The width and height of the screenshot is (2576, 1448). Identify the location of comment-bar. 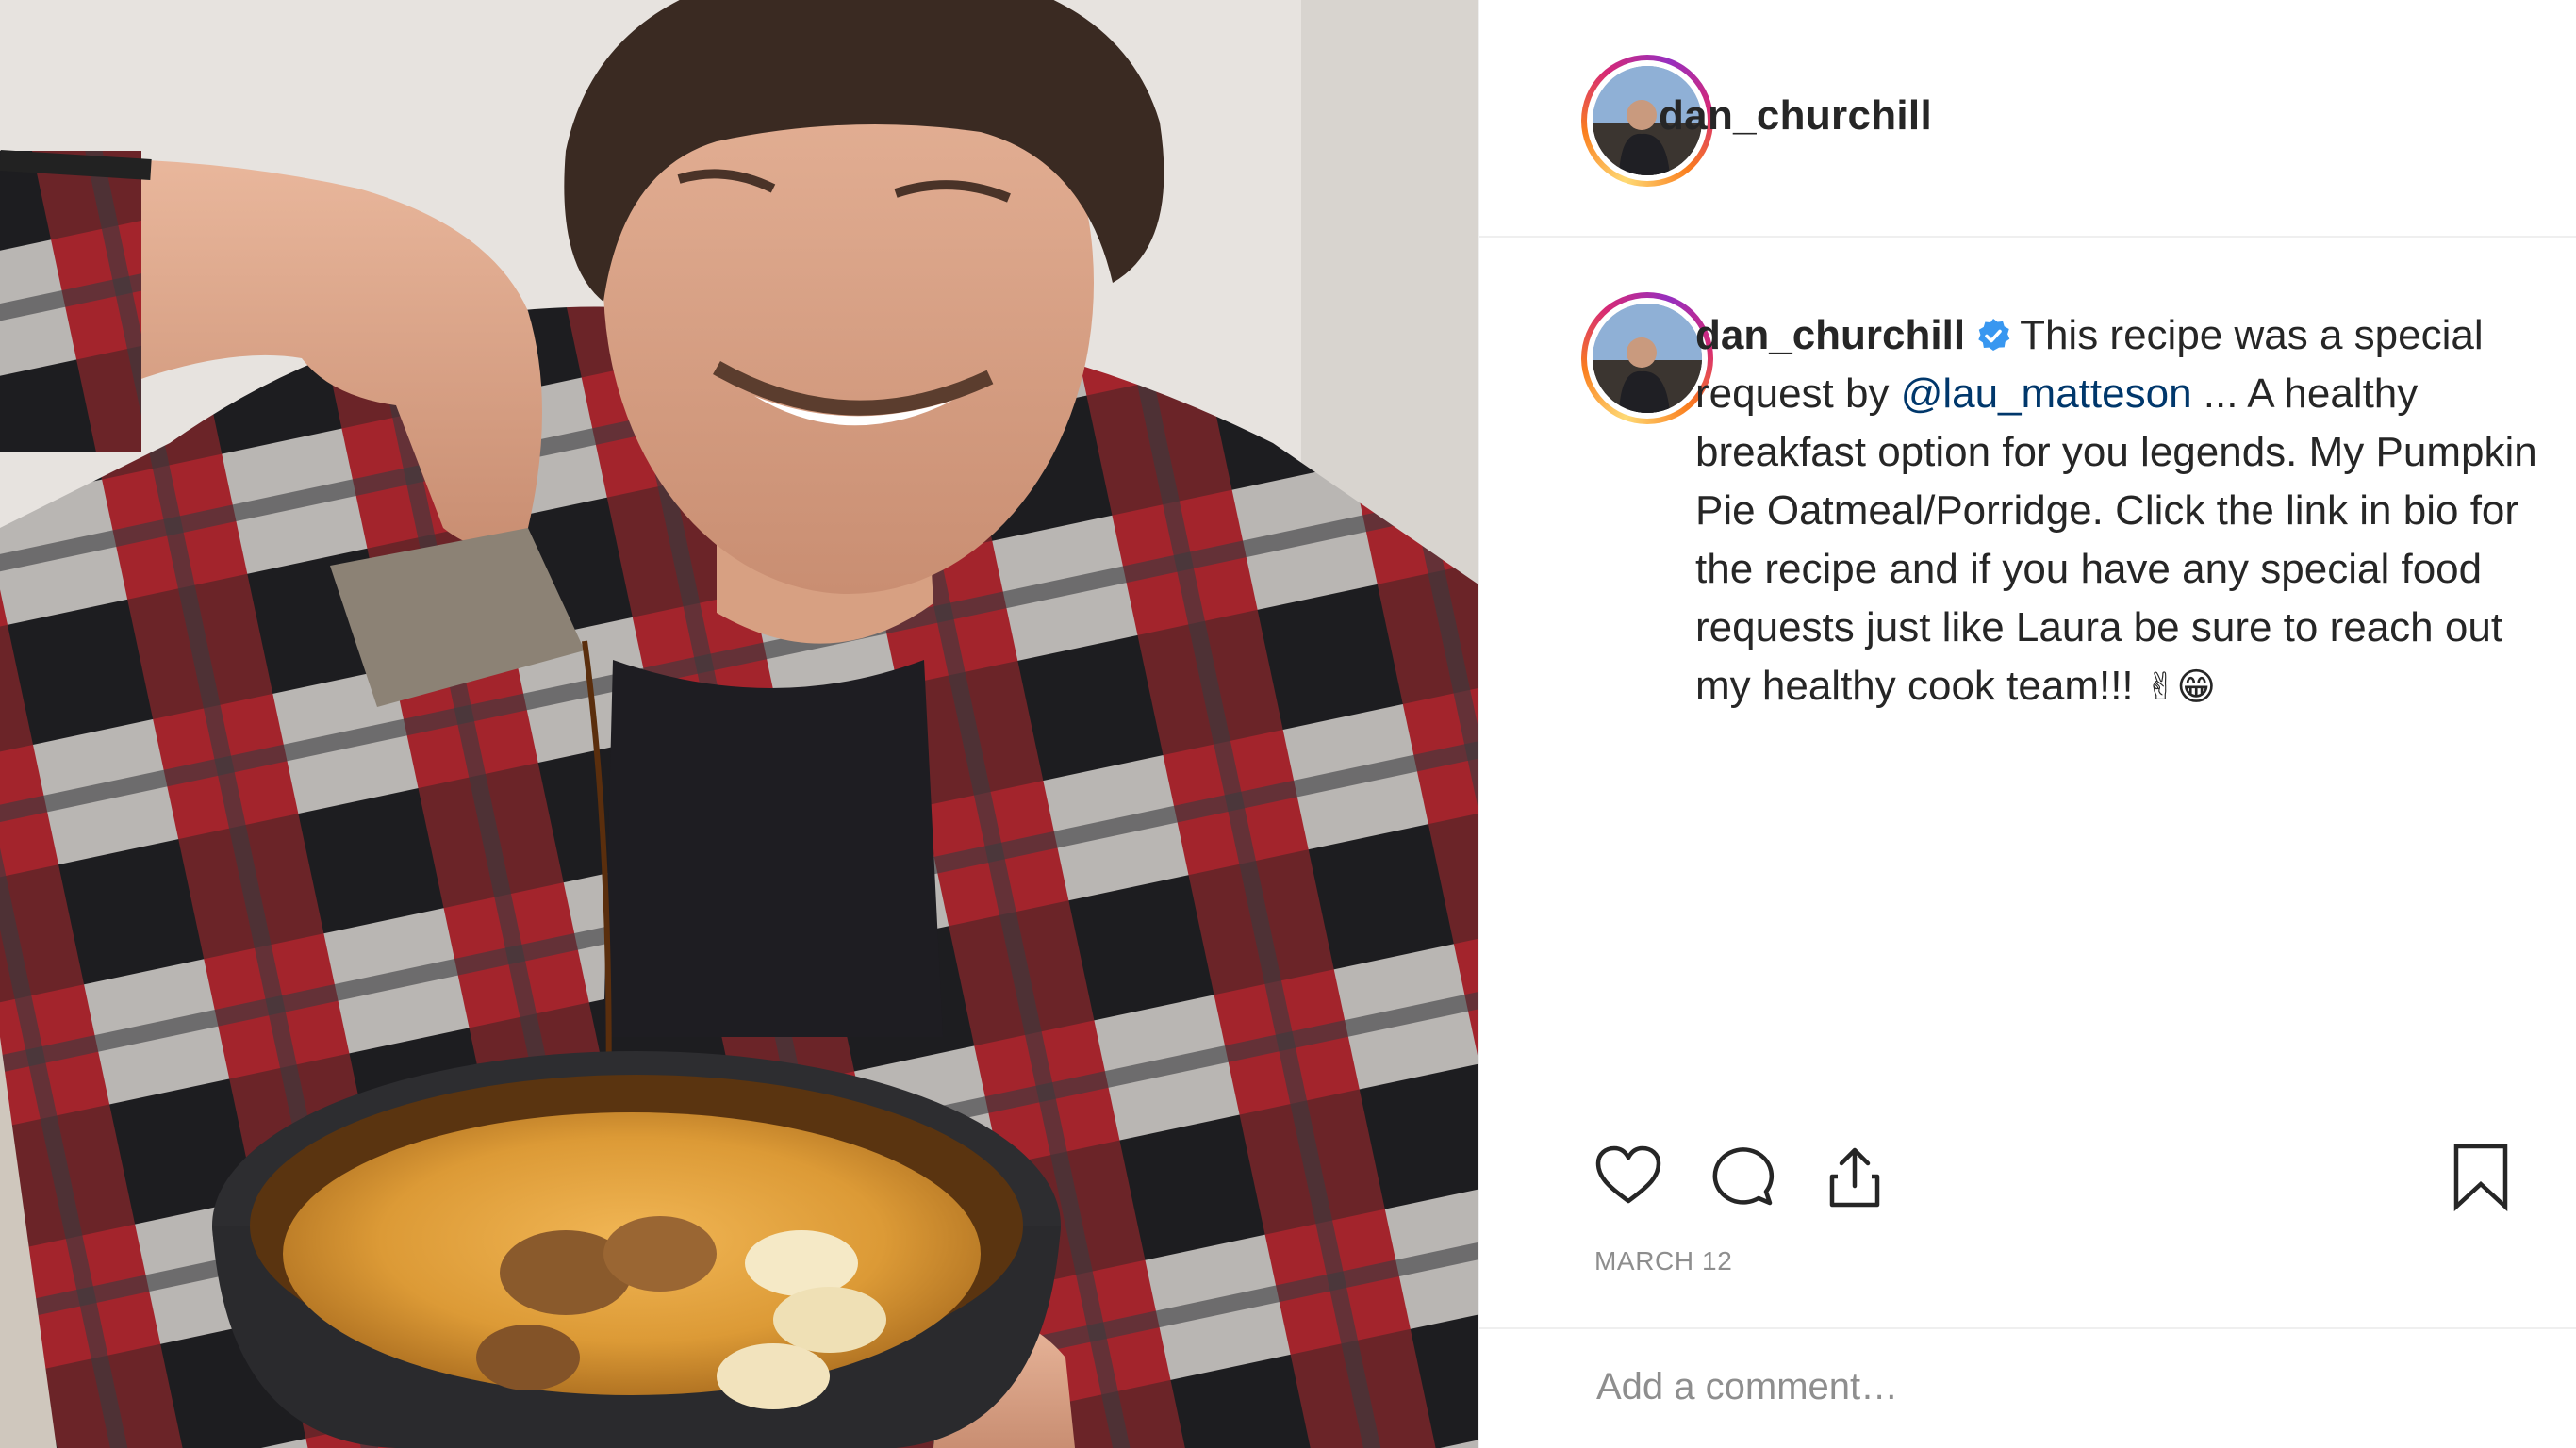
(2027, 1387).